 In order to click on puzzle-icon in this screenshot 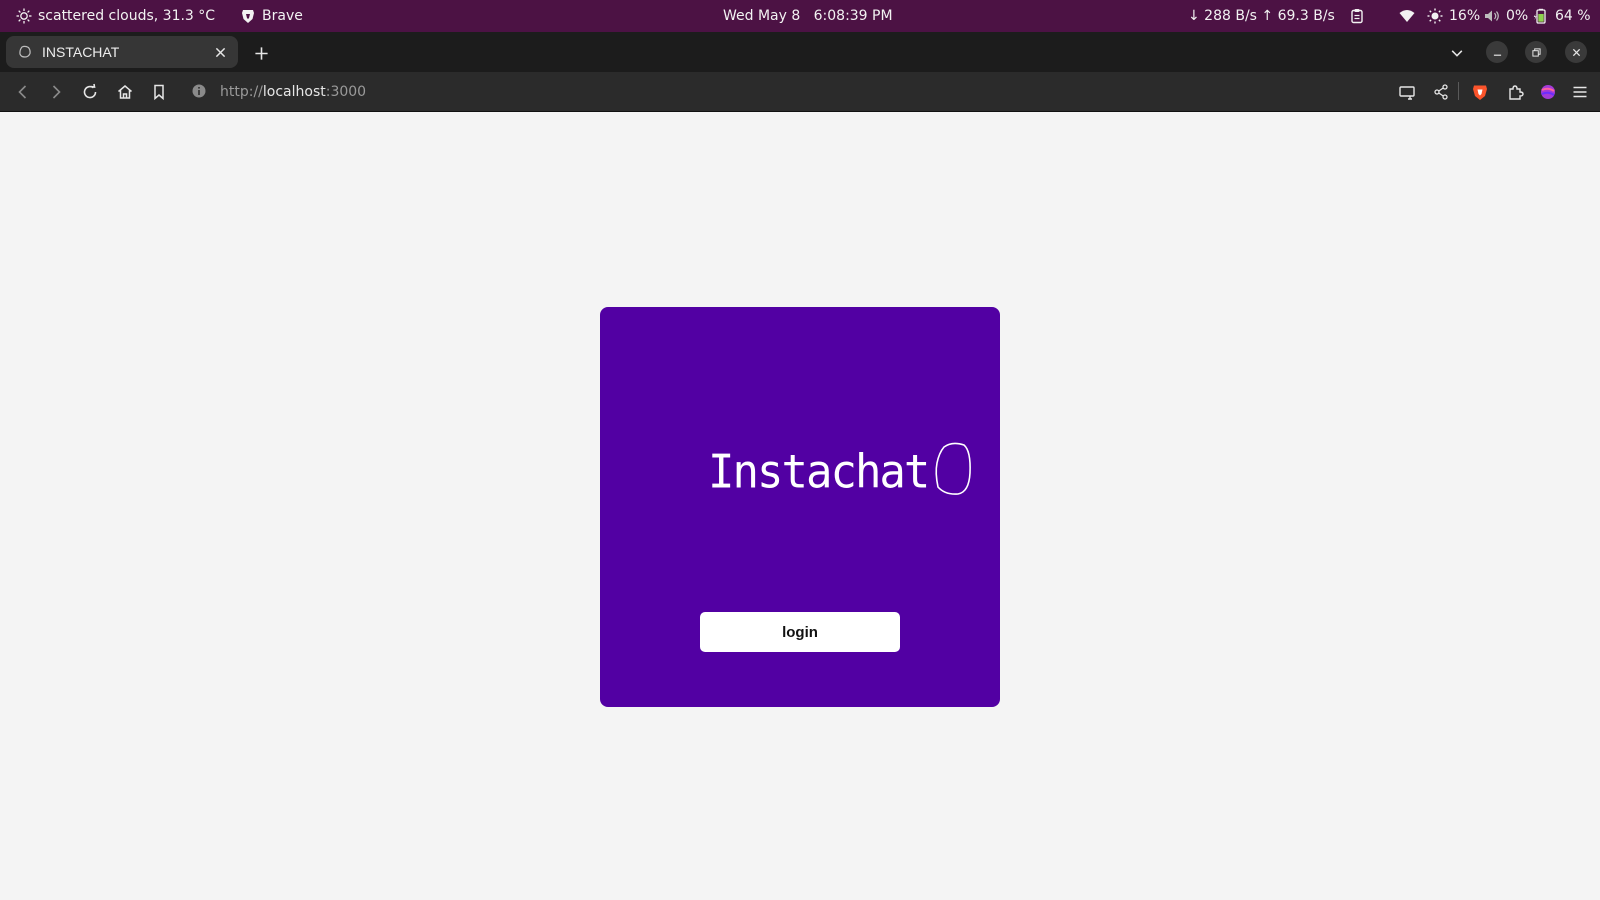, I will do `click(1516, 92)`.